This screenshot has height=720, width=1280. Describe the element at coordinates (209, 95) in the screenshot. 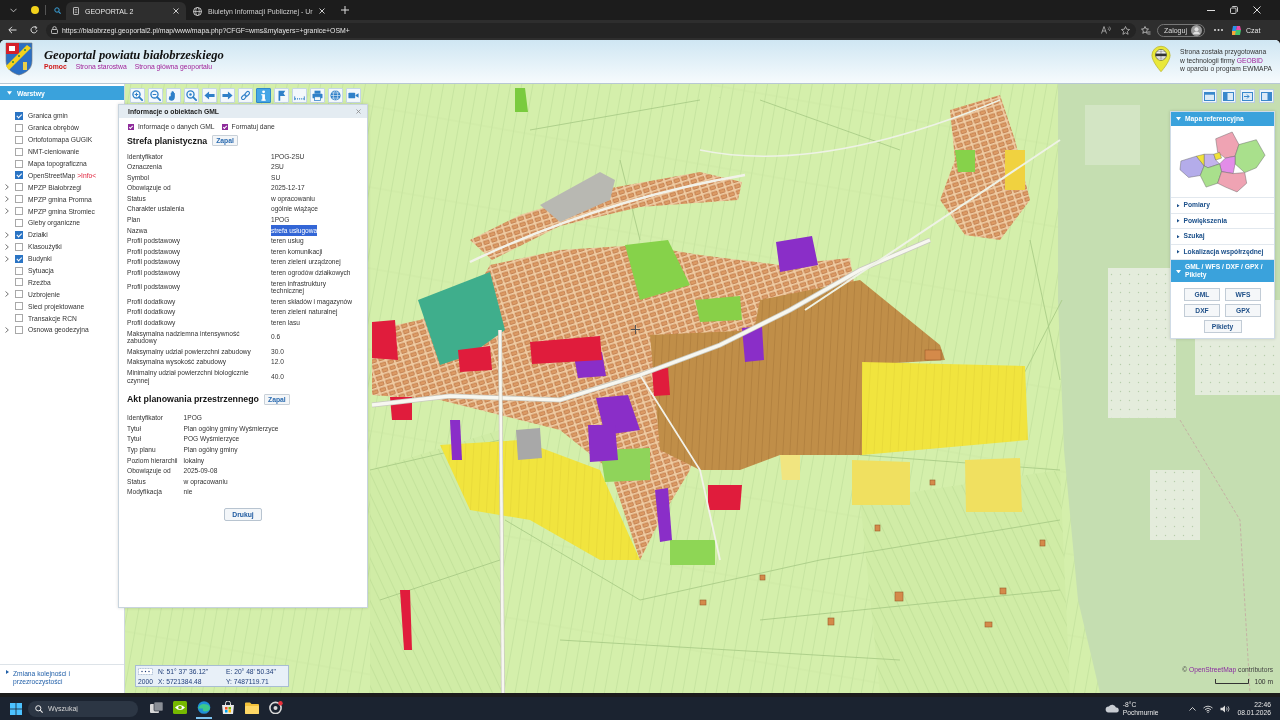

I see `back-button` at that location.